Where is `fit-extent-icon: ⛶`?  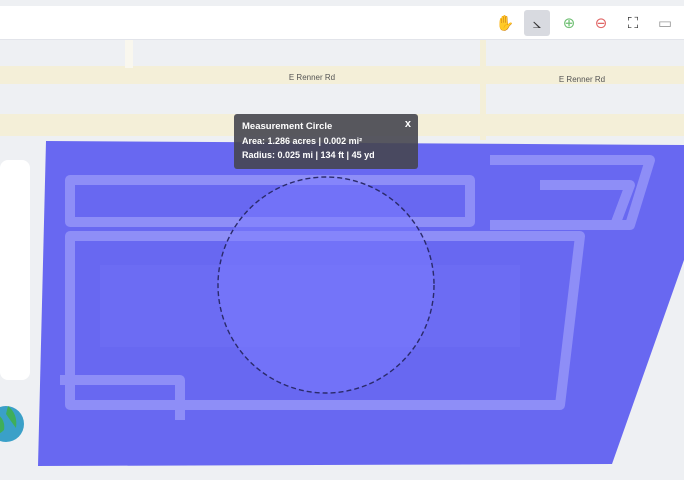 fit-extent-icon: ⛶ is located at coordinates (633, 23).